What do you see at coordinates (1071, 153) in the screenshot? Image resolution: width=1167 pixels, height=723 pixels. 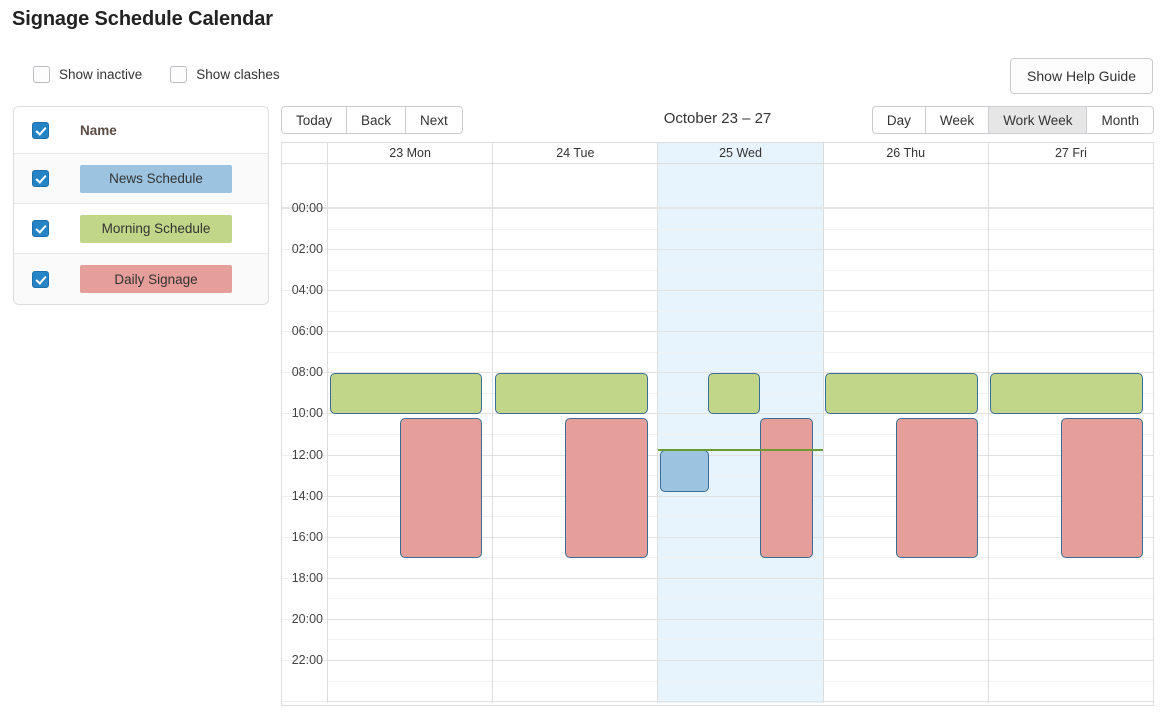 I see `day-header-4: 27 Fri` at bounding box center [1071, 153].